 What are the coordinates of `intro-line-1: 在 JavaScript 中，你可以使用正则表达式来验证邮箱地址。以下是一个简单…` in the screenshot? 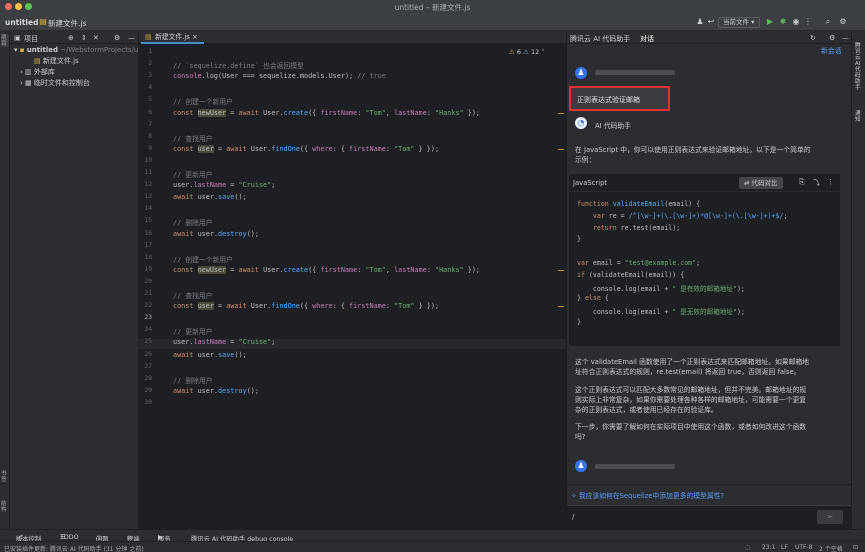 It's located at (693, 150).